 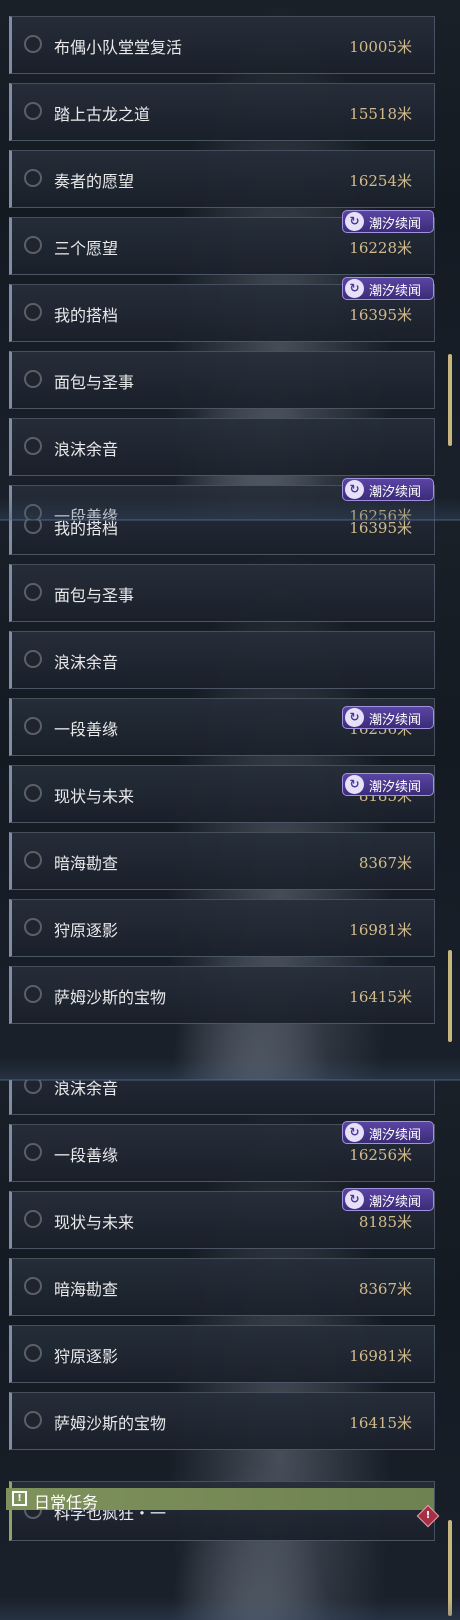 I want to click on quest-distance: 10005米, so click(x=380, y=47).